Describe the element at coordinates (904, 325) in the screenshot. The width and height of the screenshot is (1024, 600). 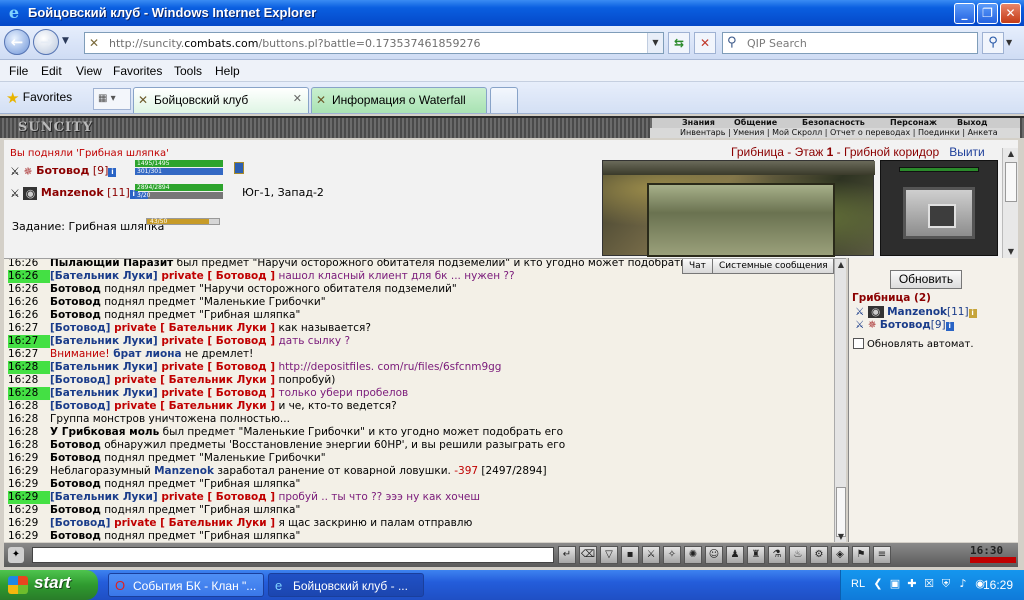
I see `room-user-botovod: ⚔ ✵ Ботовод[9] i` at that location.